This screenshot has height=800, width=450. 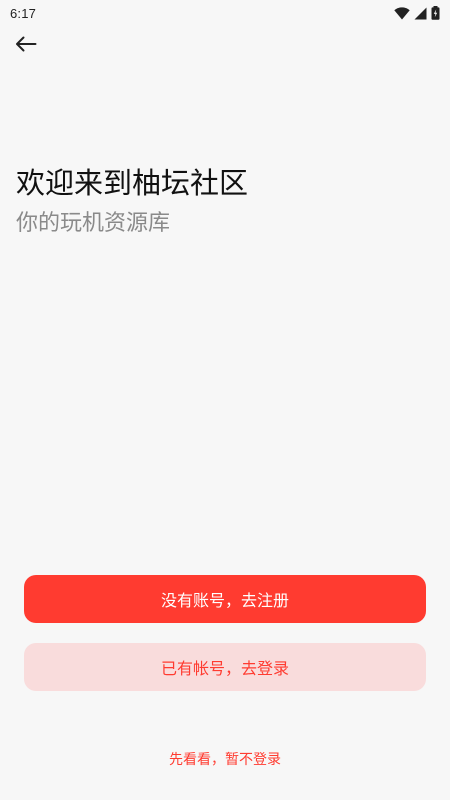 I want to click on register-button: 没有账号，去注册, so click(x=225, y=599).